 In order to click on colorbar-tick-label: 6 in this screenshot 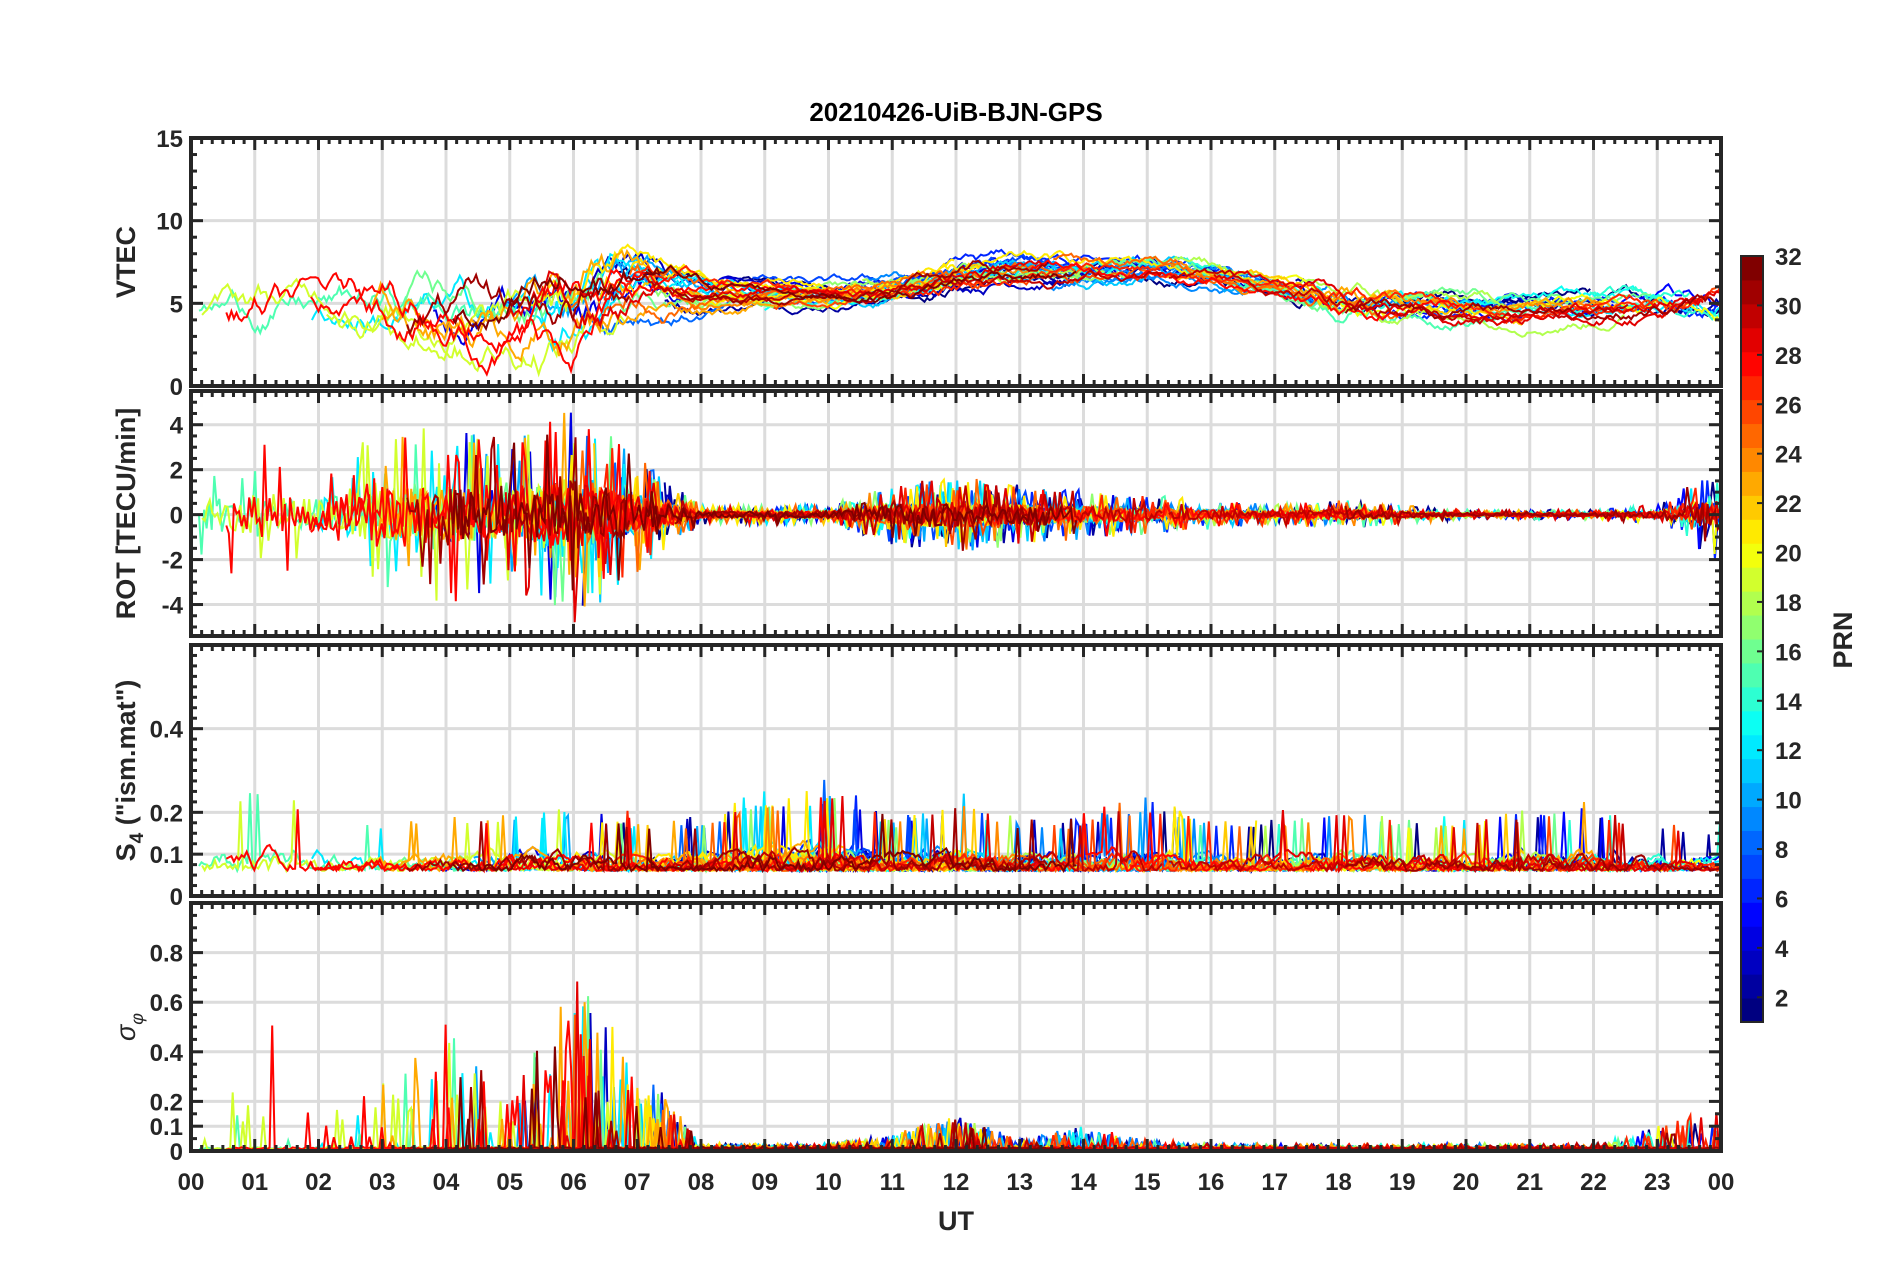, I will do `click(1781, 899)`.